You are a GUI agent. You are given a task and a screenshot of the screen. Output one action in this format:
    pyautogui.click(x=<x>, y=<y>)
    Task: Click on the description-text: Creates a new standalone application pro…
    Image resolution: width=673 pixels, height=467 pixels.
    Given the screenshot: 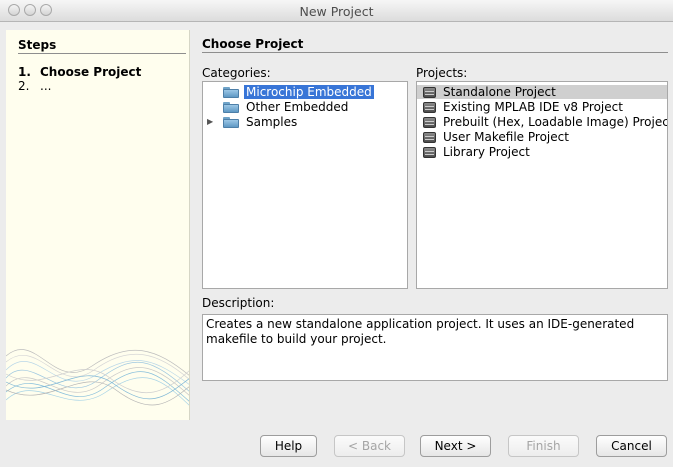 What is the action you would take?
    pyautogui.click(x=435, y=347)
    